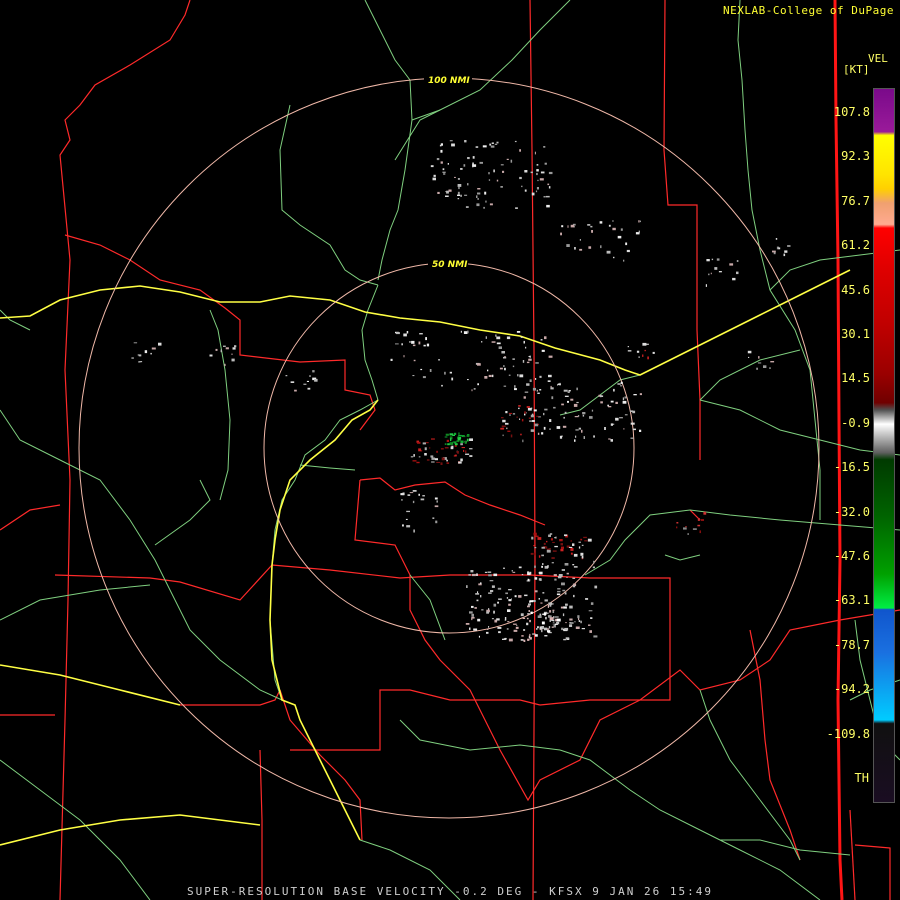  What do you see at coordinates (808, 10) in the screenshot?
I see `credit-text: NEXLAB-College of DuPage` at bounding box center [808, 10].